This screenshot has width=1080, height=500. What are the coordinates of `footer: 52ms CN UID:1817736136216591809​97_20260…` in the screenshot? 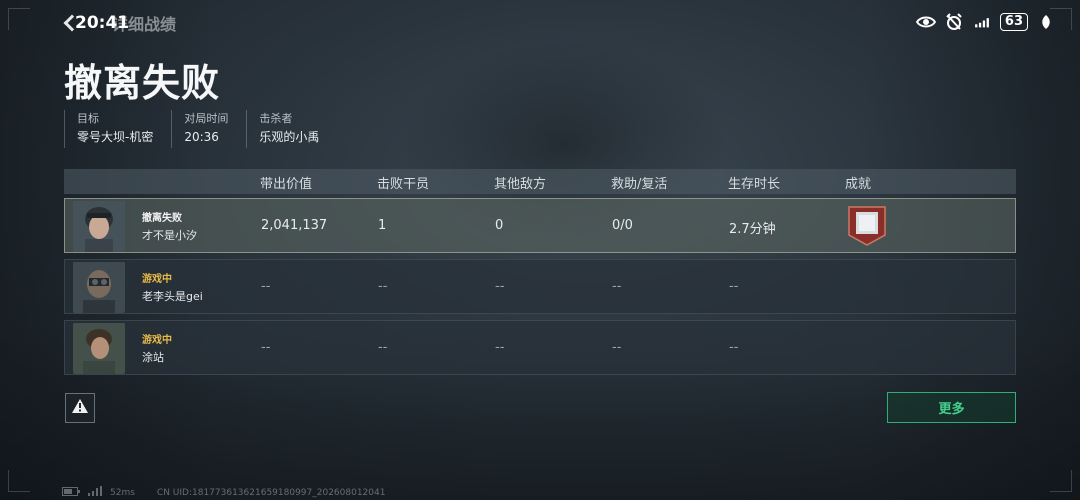 It's located at (223, 492).